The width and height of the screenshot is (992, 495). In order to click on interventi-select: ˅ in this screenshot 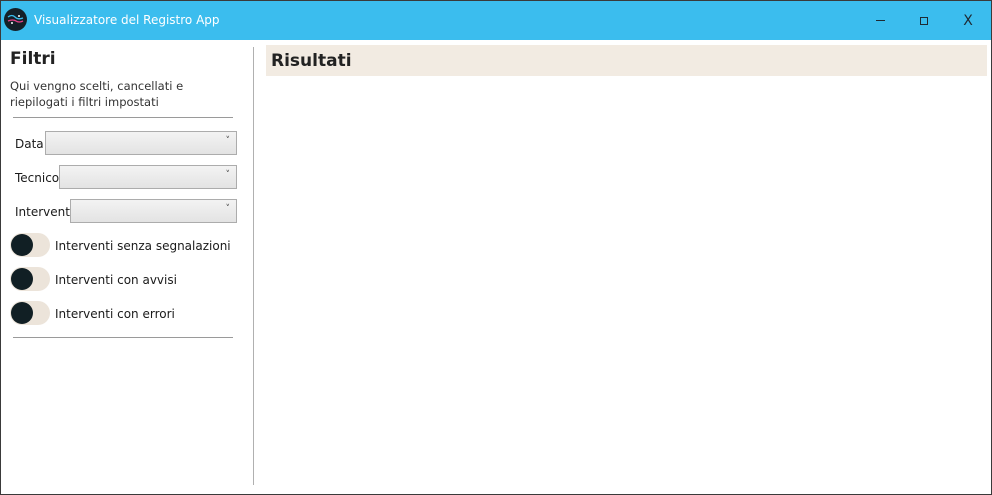, I will do `click(153, 211)`.